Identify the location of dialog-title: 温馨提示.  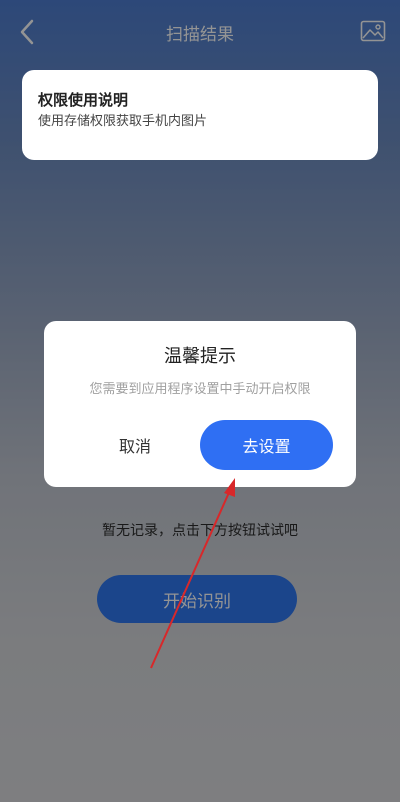
(200, 356).